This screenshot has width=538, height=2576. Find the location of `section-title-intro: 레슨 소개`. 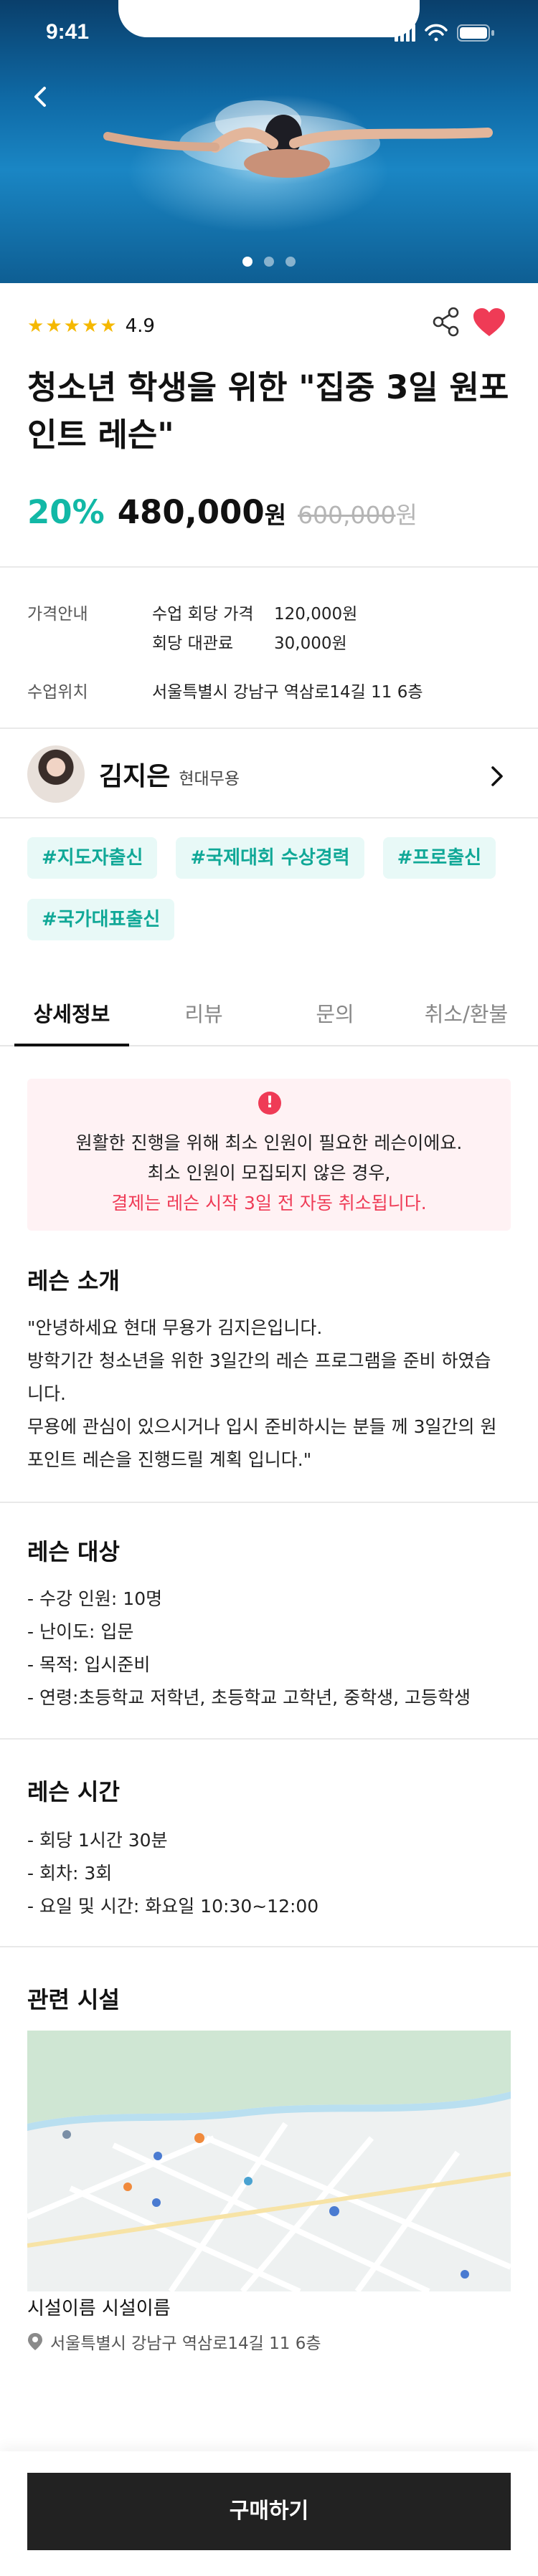

section-title-intro: 레슨 소개 is located at coordinates (73, 1280).